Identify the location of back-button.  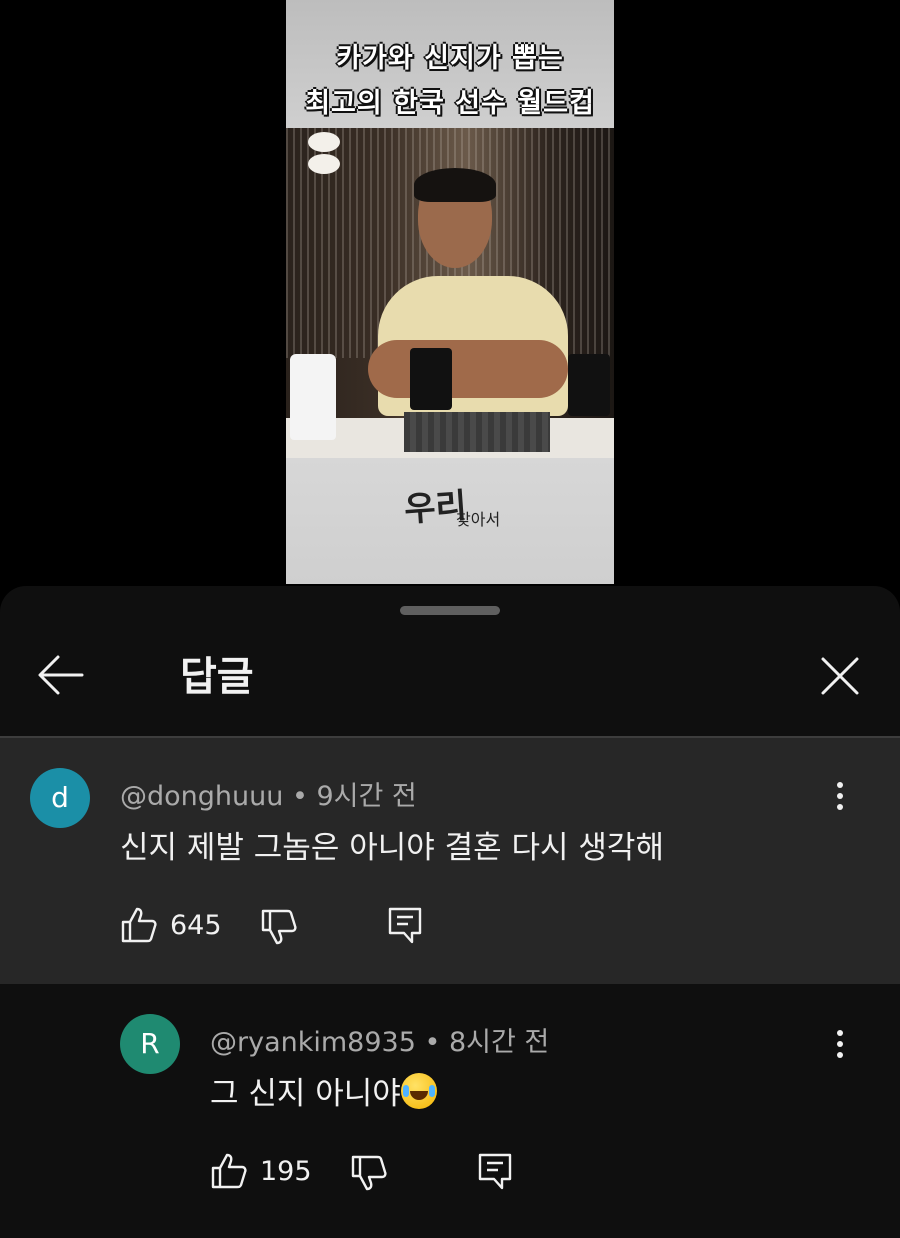
(61, 675).